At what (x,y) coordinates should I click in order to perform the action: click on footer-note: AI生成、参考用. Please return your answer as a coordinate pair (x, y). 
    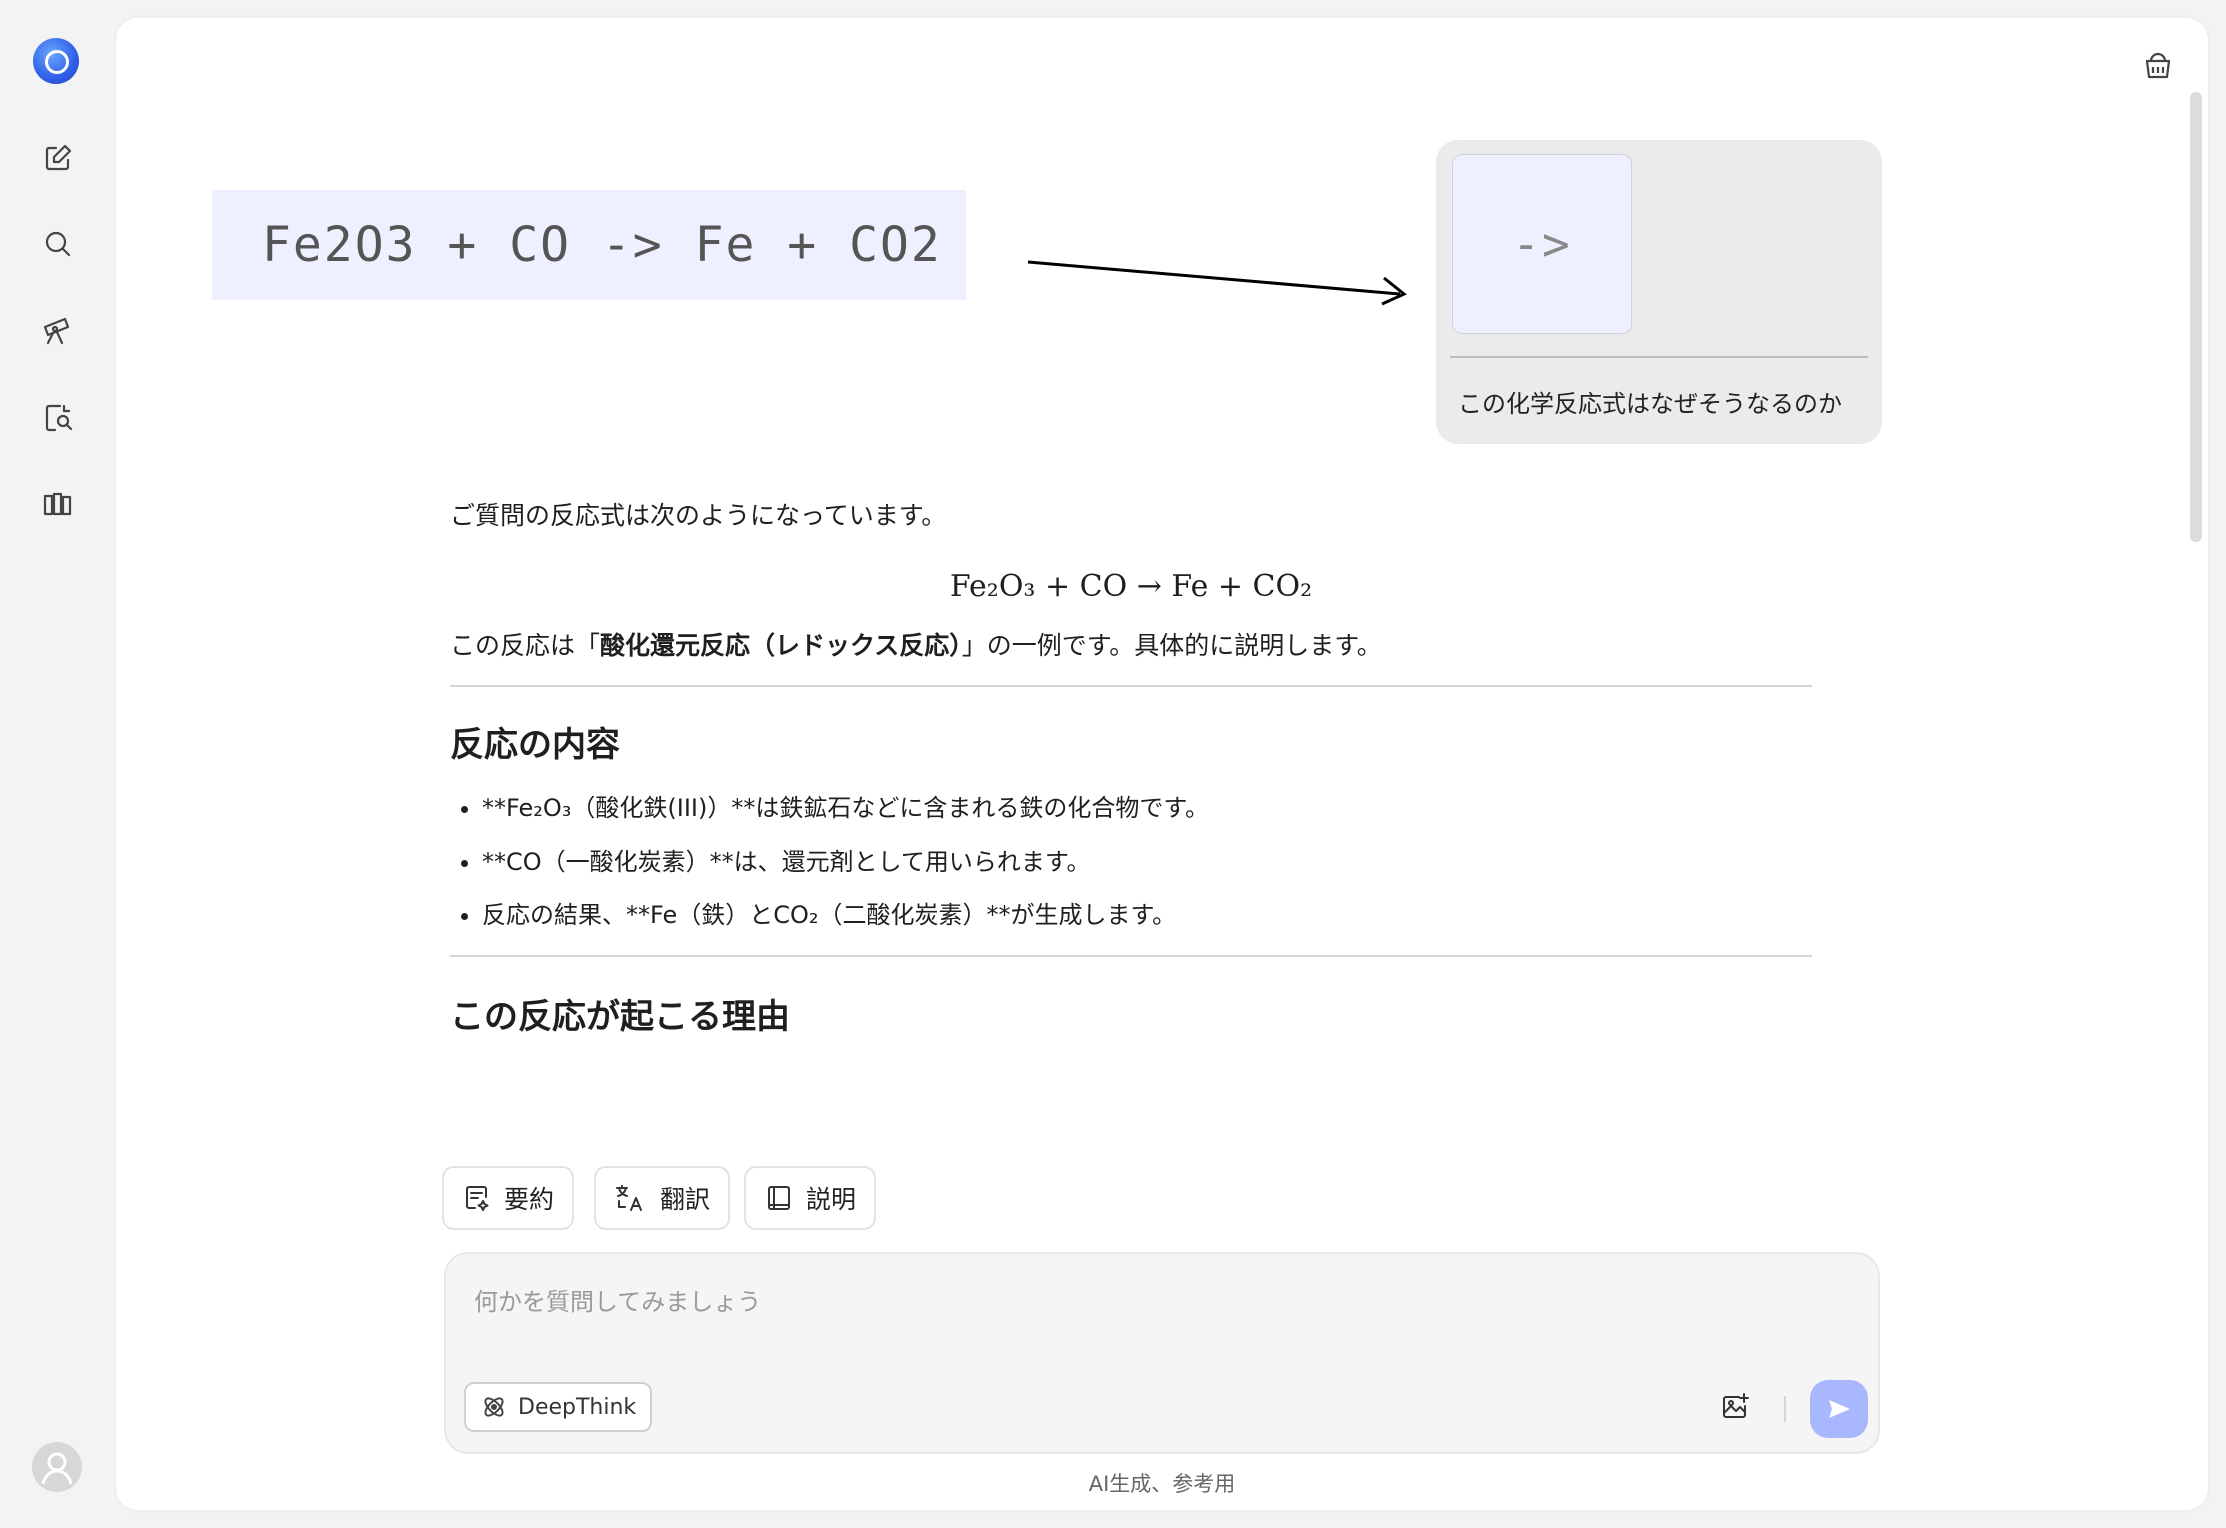
    Looking at the image, I should click on (1162, 1484).